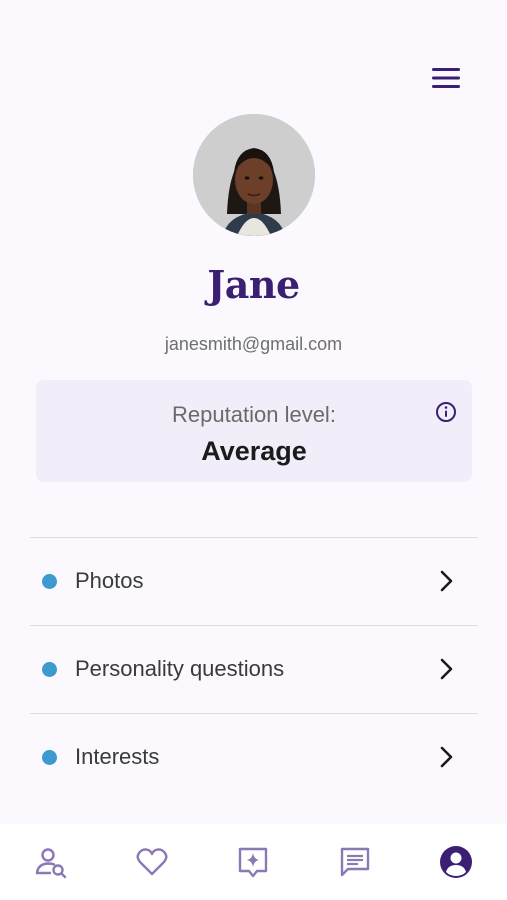 This screenshot has height=900, width=507. What do you see at coordinates (254, 451) in the screenshot?
I see `reputation-value: Average` at bounding box center [254, 451].